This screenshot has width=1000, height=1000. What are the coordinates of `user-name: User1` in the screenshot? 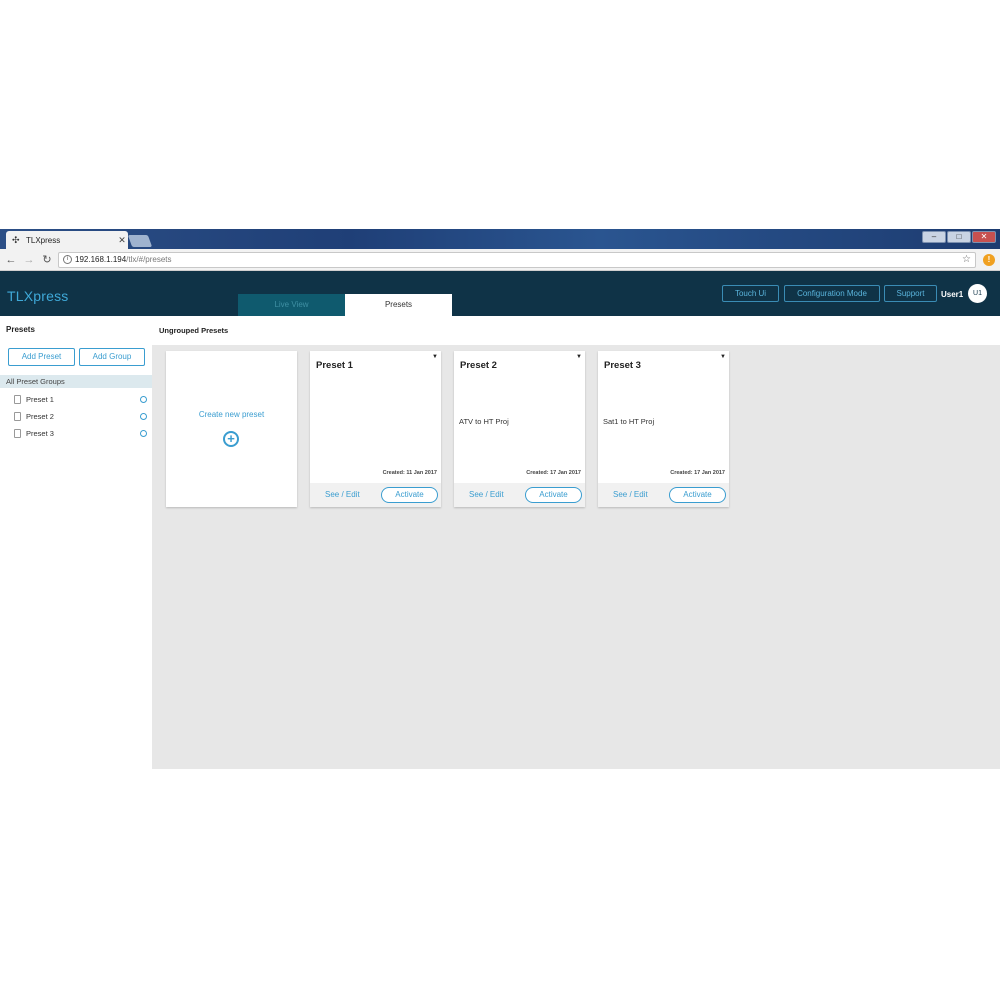 It's located at (952, 294).